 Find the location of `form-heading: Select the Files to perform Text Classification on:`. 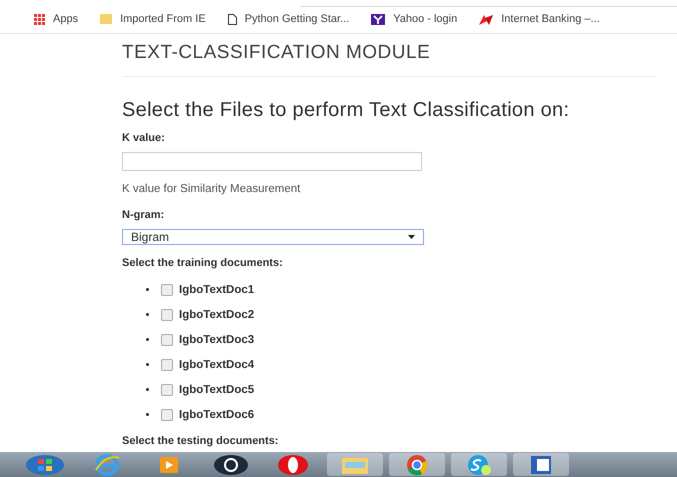

form-heading: Select the Files to perform Text Classification on: is located at coordinates (346, 110).